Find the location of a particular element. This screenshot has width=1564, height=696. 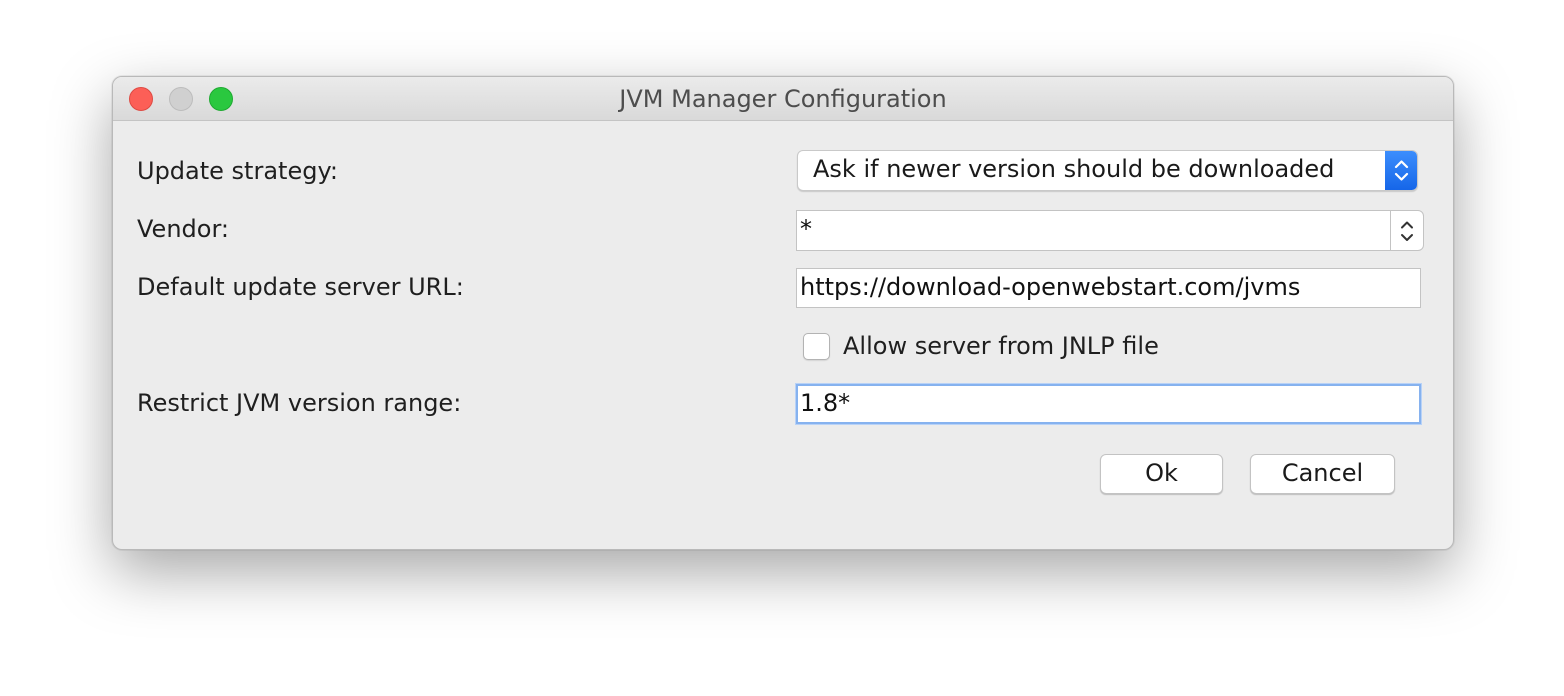

restrict-jvm-version-range-value: 1.8* is located at coordinates (825, 403).